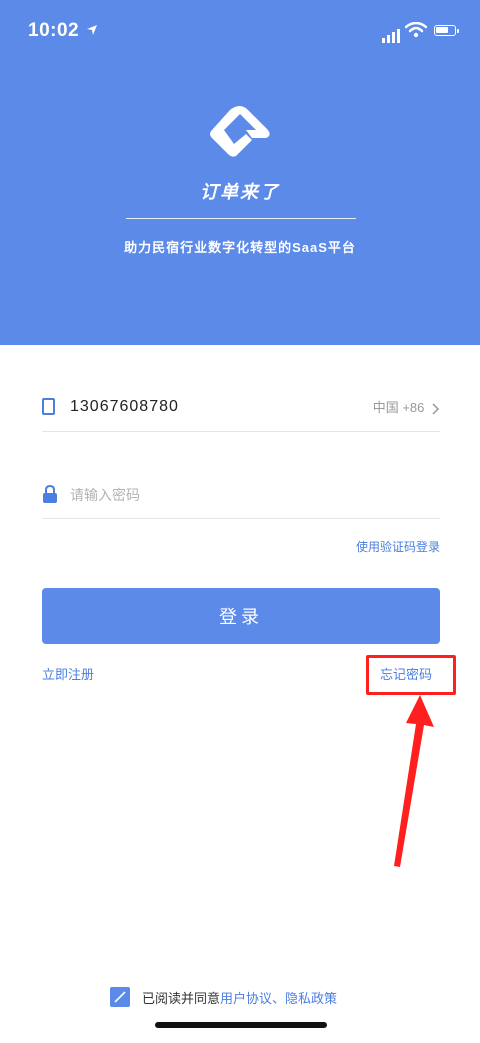  What do you see at coordinates (398, 546) in the screenshot?
I see `code-login-link: 使用验证码登录` at bounding box center [398, 546].